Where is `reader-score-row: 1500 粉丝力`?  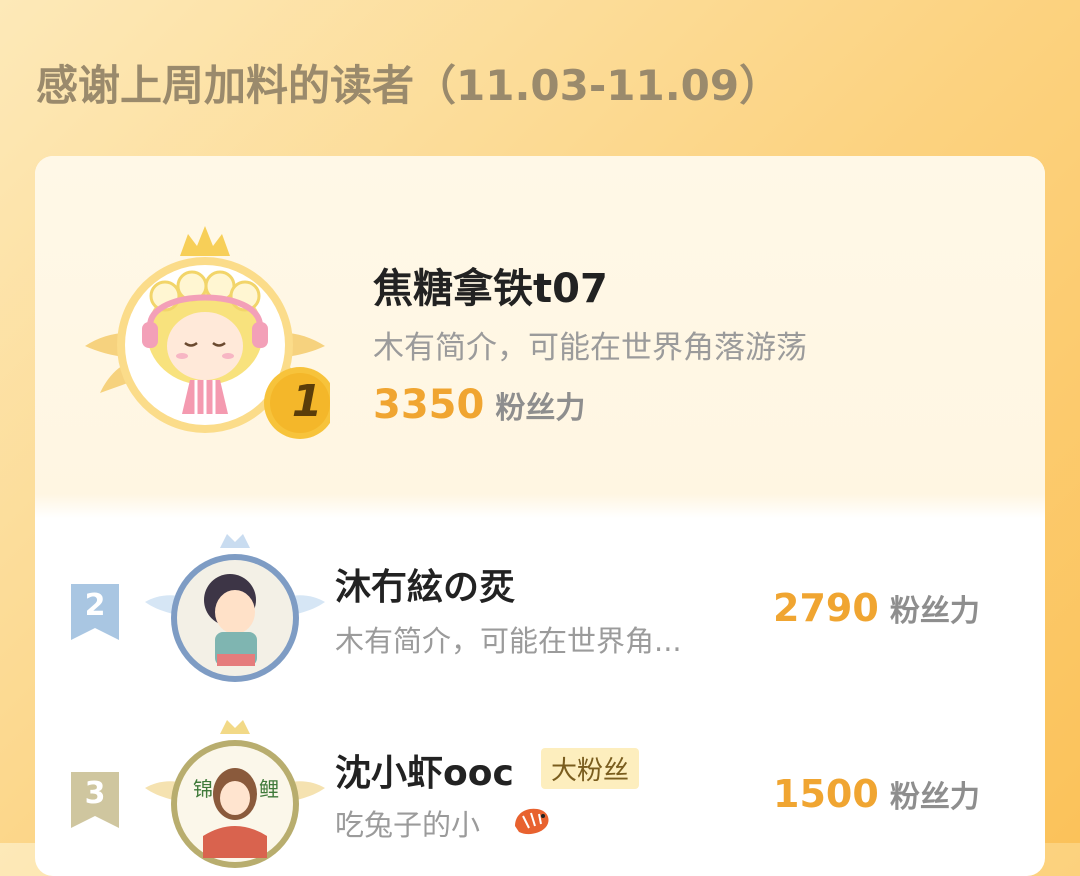 reader-score-row: 1500 粉丝力 is located at coordinates (876, 794).